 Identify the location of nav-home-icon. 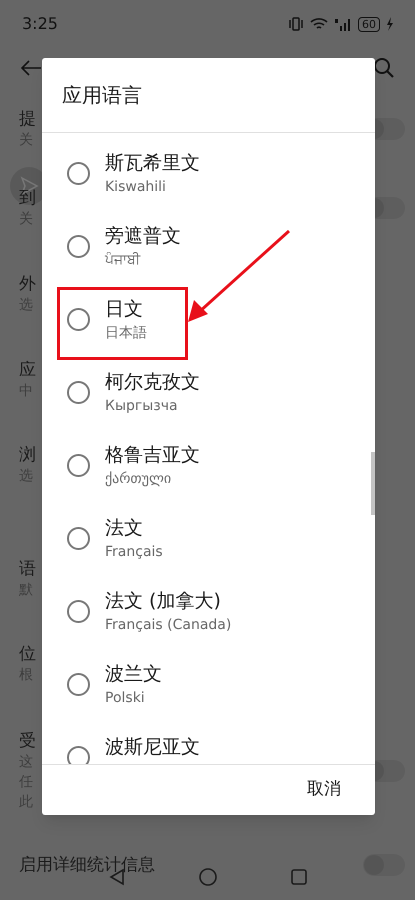
(208, 877).